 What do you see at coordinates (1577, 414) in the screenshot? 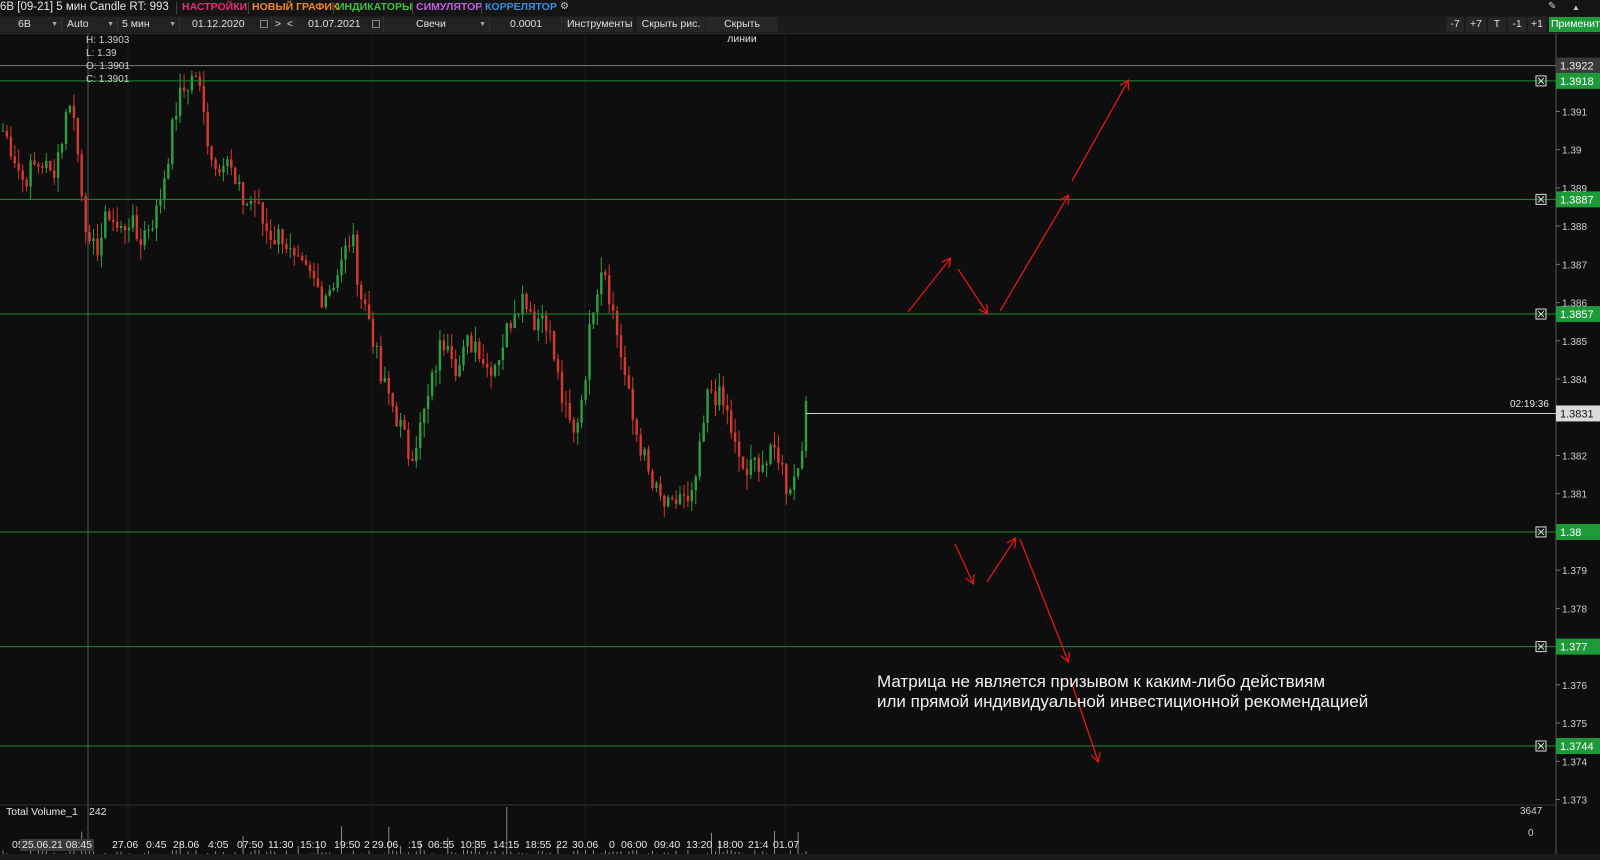
I see `last-price-label: 1.3831` at bounding box center [1577, 414].